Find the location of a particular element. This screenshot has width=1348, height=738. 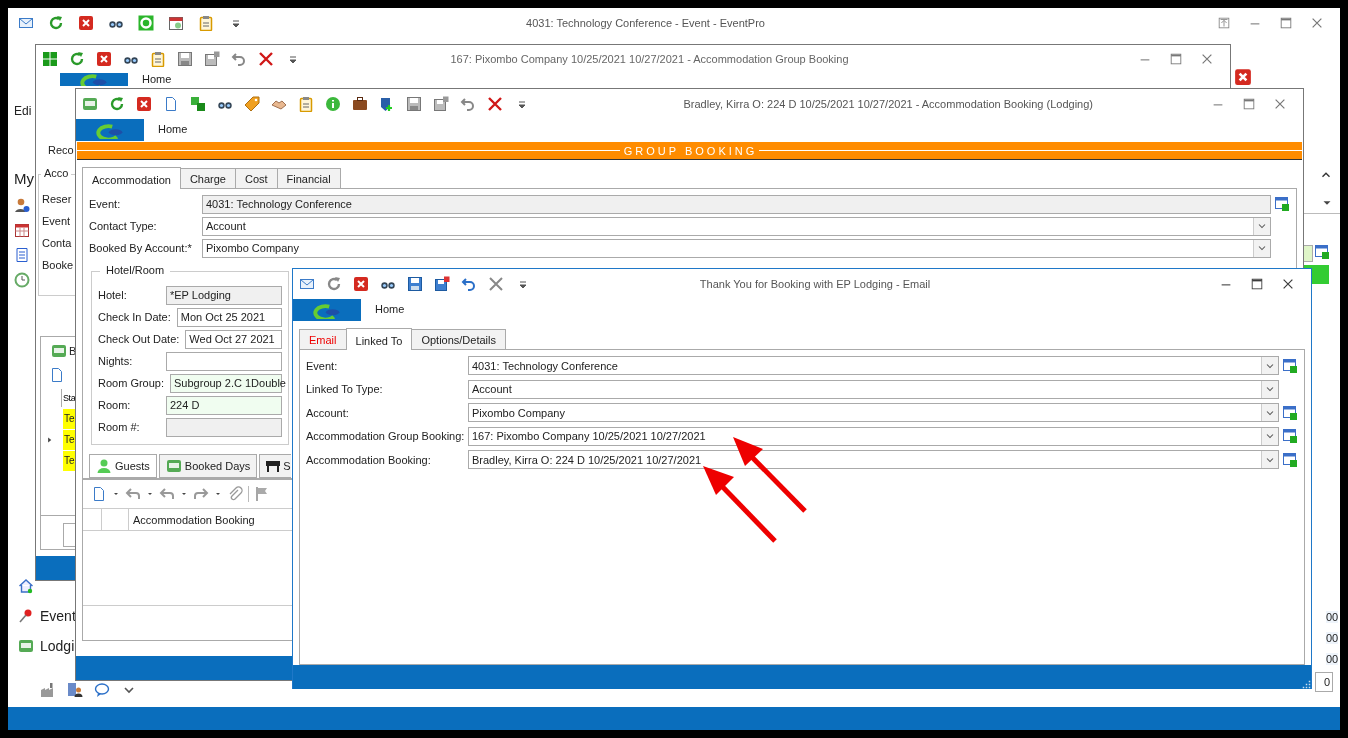

input-field: *EP Lodging is located at coordinates (224, 295).